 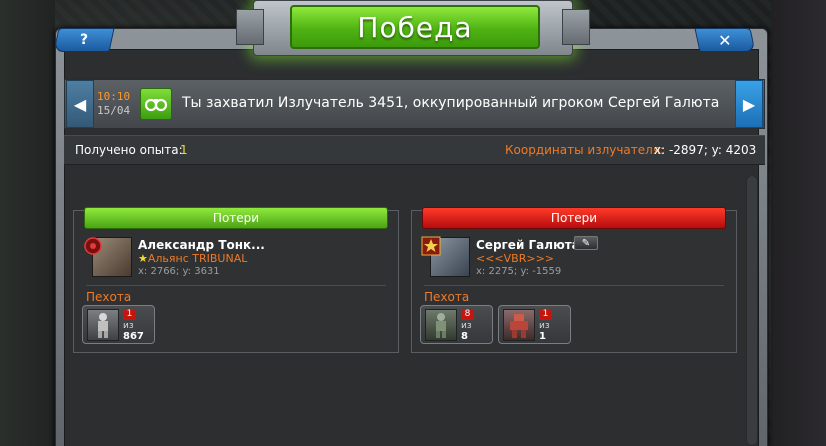 What do you see at coordinates (467, 314) in the screenshot?
I see `unit-loss-count: 8` at bounding box center [467, 314].